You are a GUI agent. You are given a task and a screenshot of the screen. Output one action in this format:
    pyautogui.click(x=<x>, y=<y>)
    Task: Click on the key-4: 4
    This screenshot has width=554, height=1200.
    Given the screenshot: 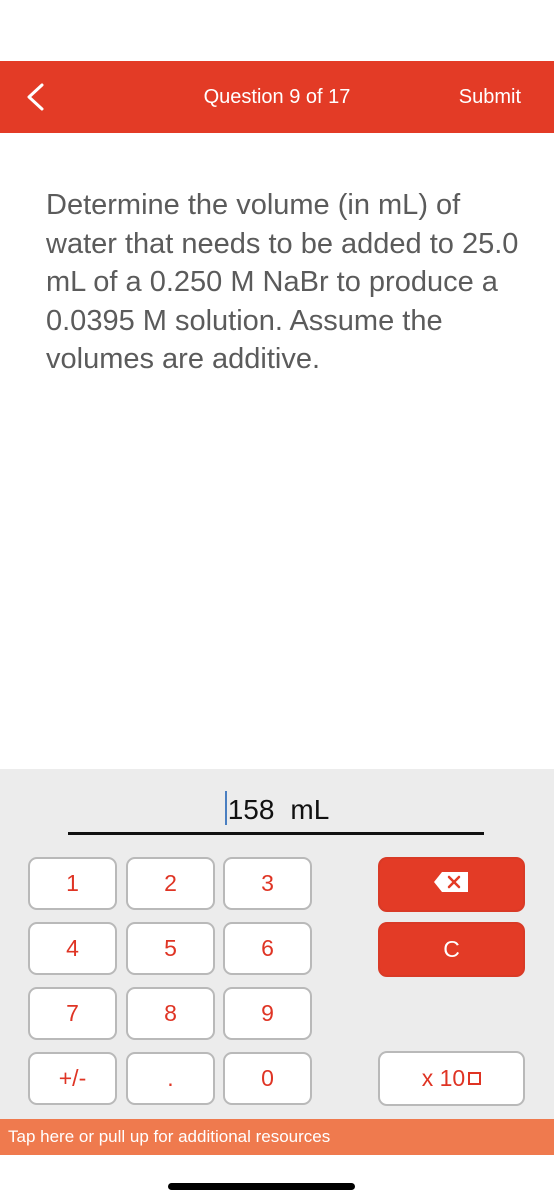 What is the action you would take?
    pyautogui.click(x=72, y=948)
    